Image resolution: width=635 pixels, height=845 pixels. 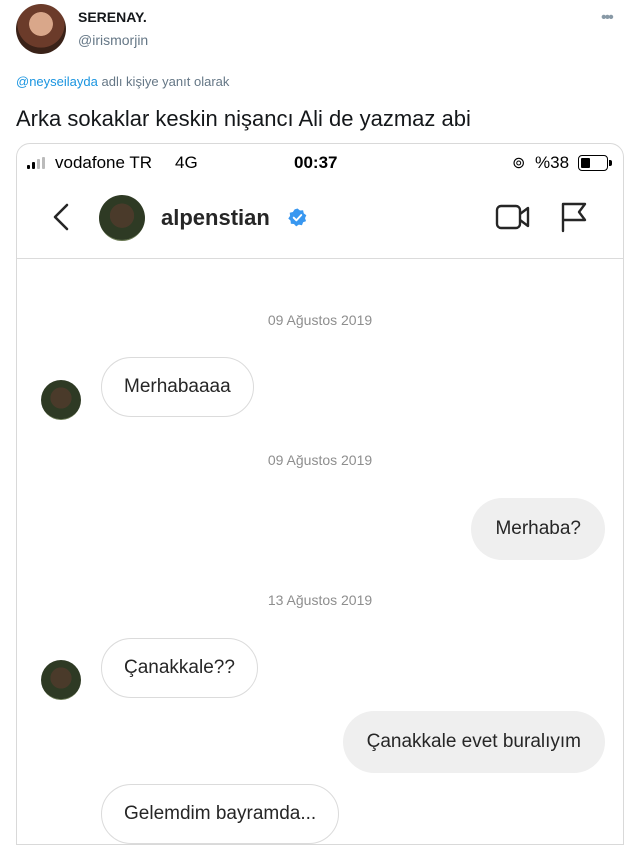 I want to click on outgoing-message: Merhaba?, so click(x=538, y=529).